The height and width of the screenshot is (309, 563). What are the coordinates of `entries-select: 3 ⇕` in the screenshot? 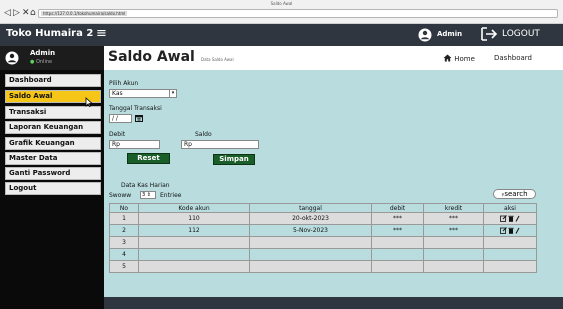 It's located at (148, 195).